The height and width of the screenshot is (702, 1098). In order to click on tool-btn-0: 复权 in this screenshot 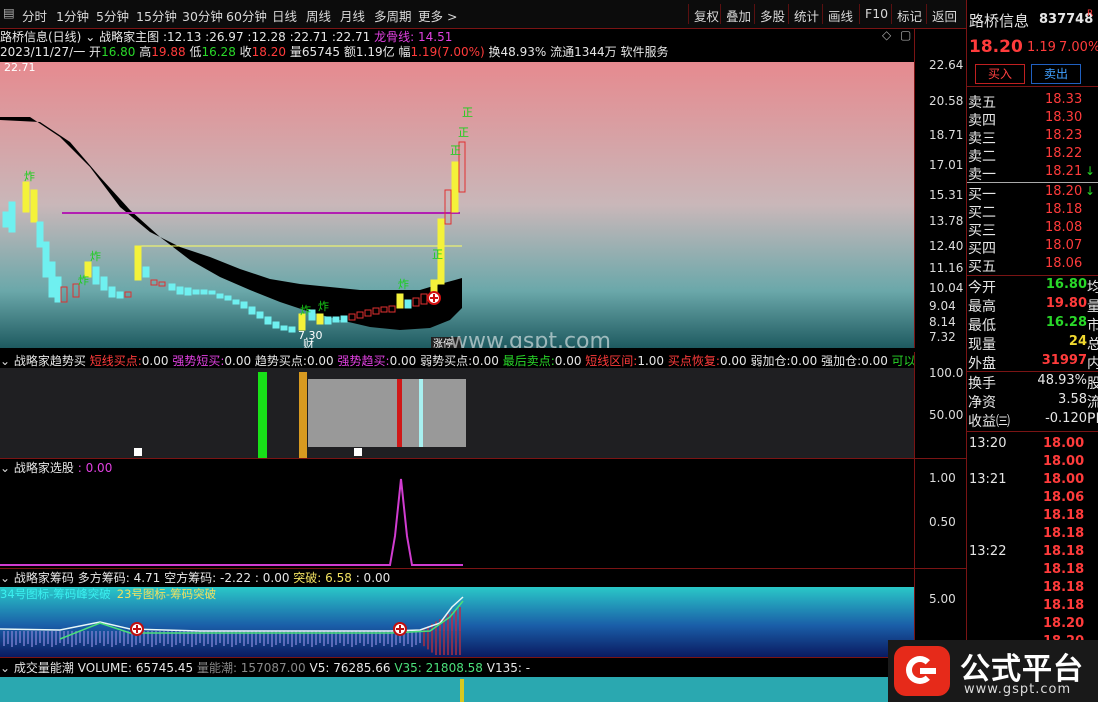, I will do `click(706, 15)`.